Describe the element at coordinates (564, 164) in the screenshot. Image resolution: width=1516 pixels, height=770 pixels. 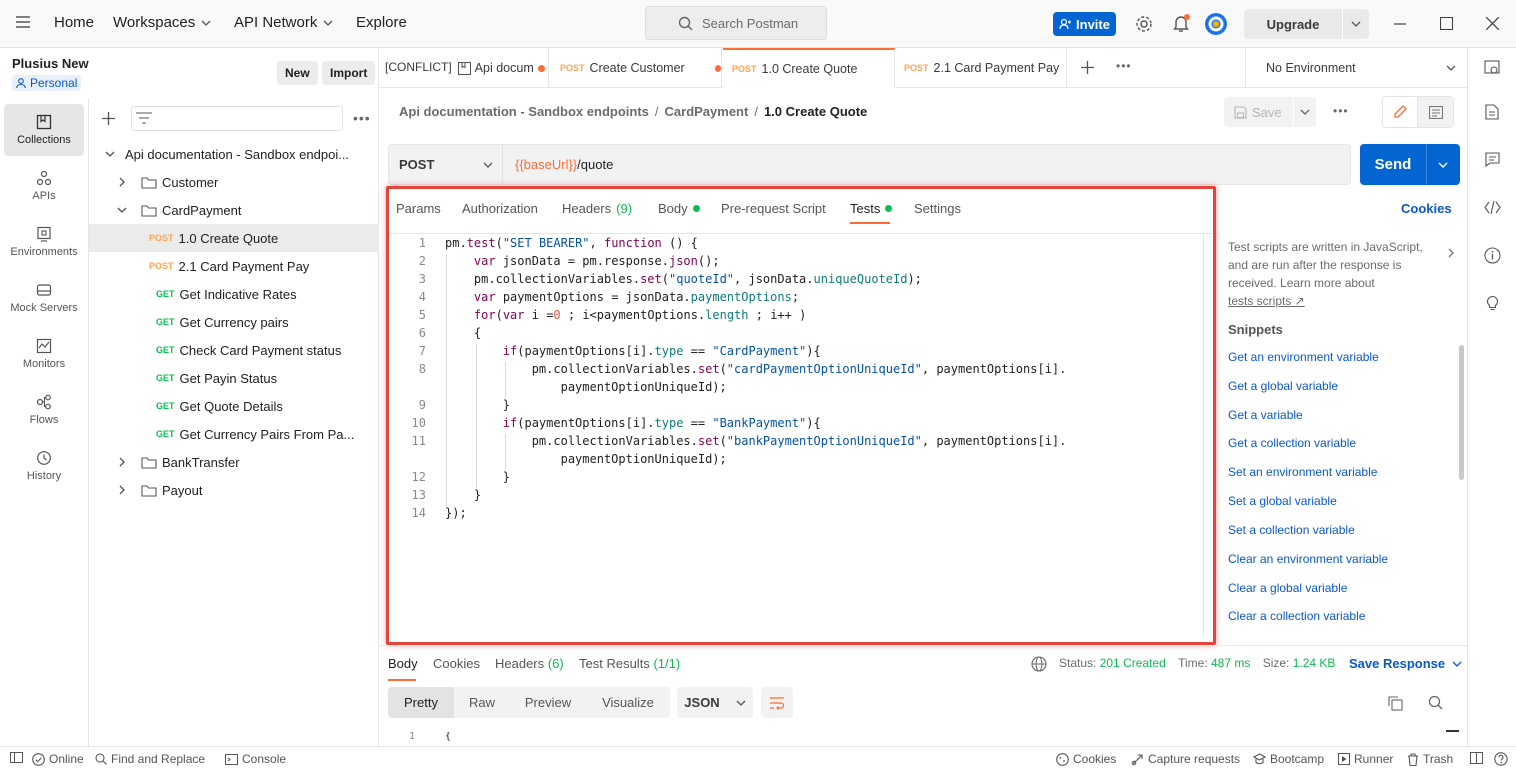
I see `url-input: {{baseUrl}} /quote` at that location.